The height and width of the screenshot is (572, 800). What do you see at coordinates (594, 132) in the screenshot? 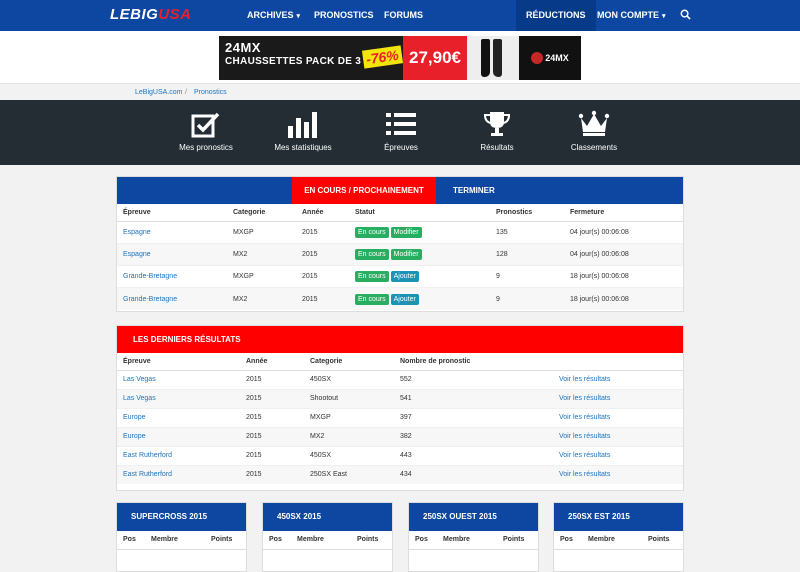
I see `dashboard-classements: Classements` at bounding box center [594, 132].